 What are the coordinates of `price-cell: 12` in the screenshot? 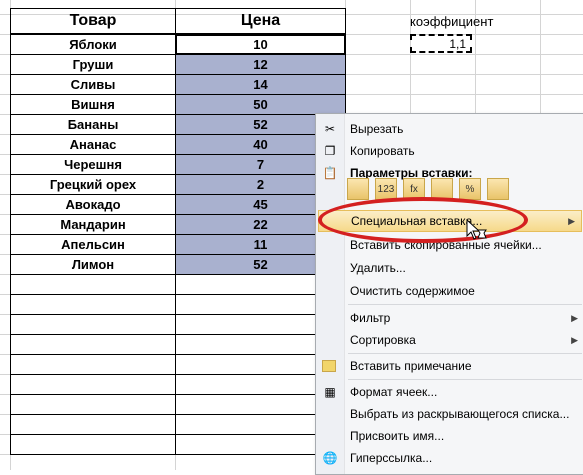 It's located at (260, 64).